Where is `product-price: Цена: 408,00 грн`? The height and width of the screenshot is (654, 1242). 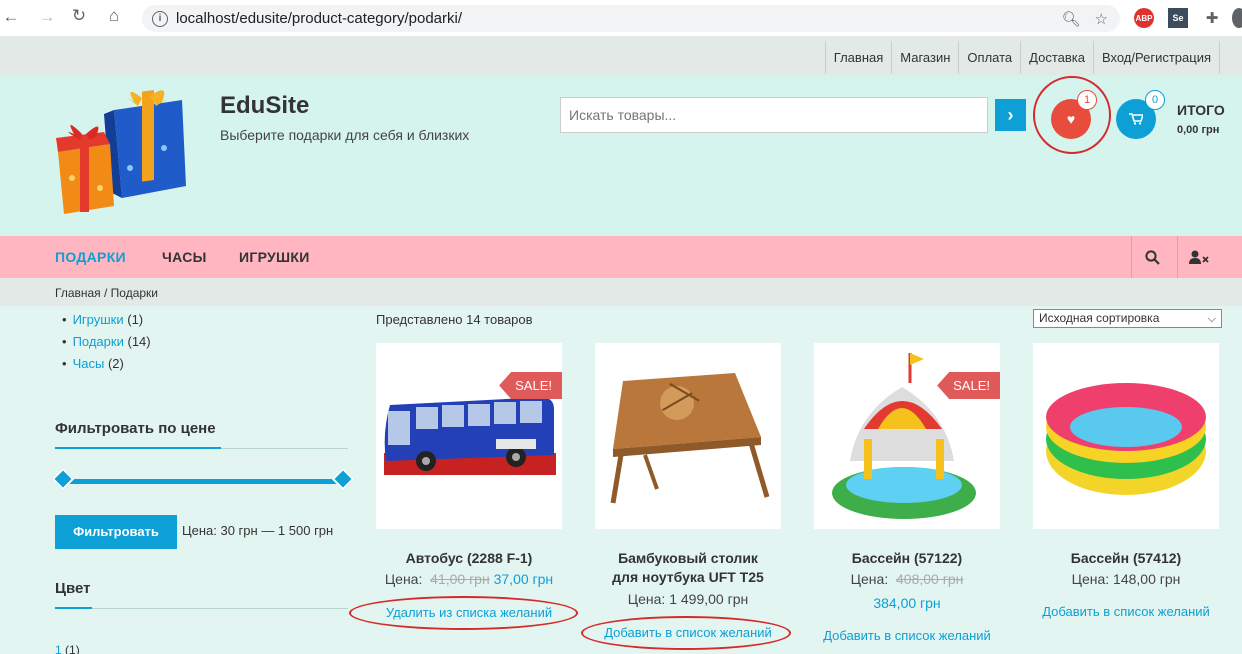
product-price: Цена: 408,00 грн is located at coordinates (907, 579).